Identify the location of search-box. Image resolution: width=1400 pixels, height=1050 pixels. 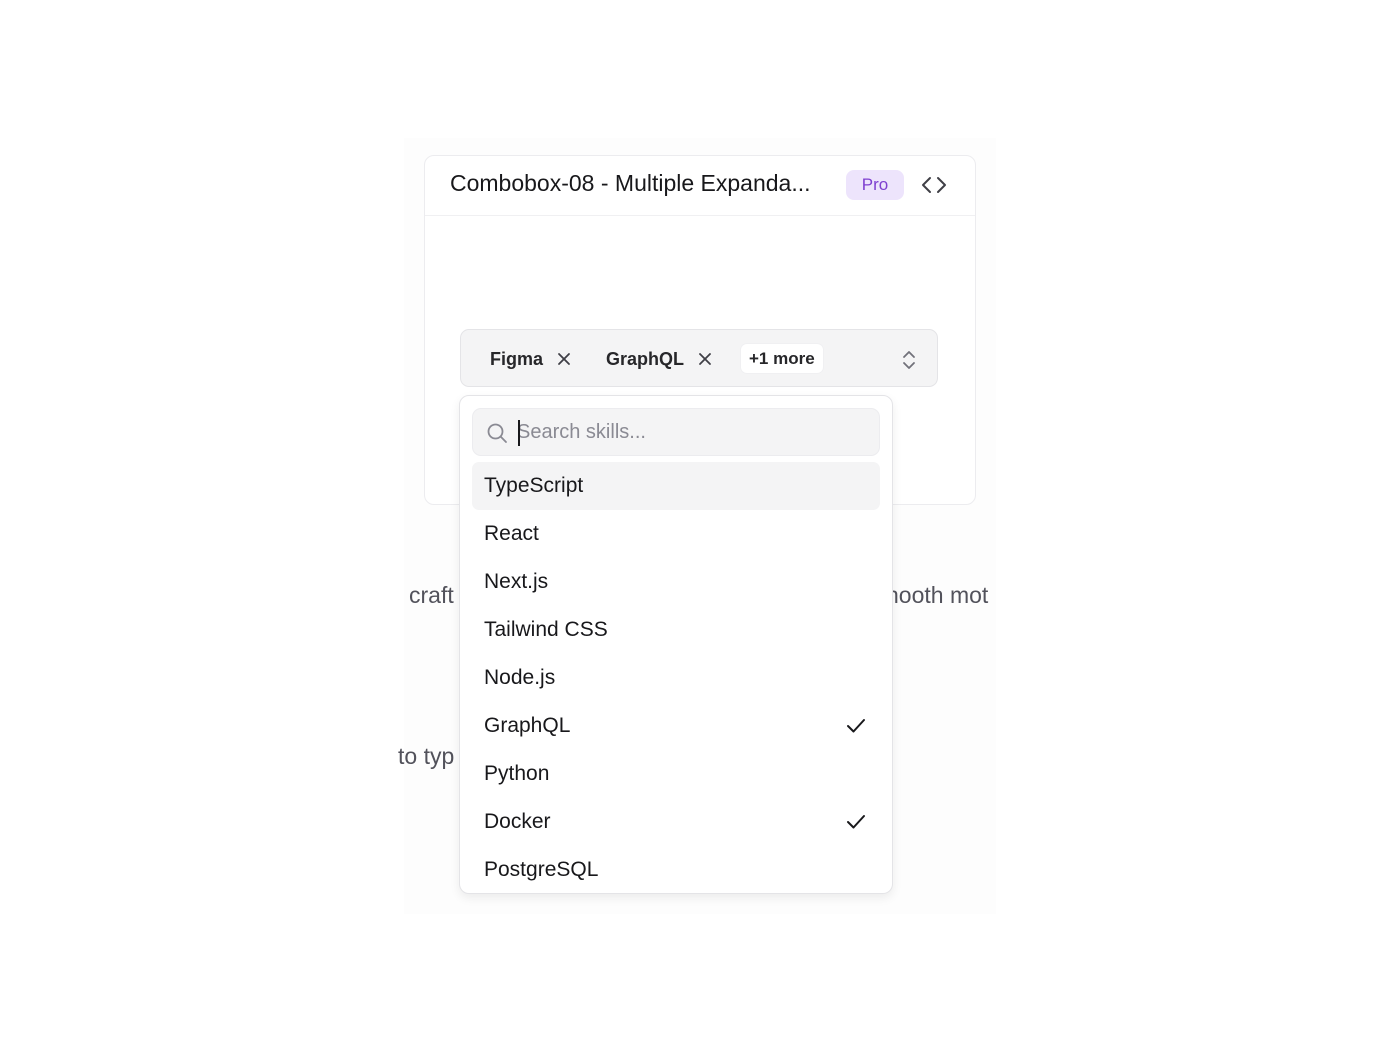
(676, 432).